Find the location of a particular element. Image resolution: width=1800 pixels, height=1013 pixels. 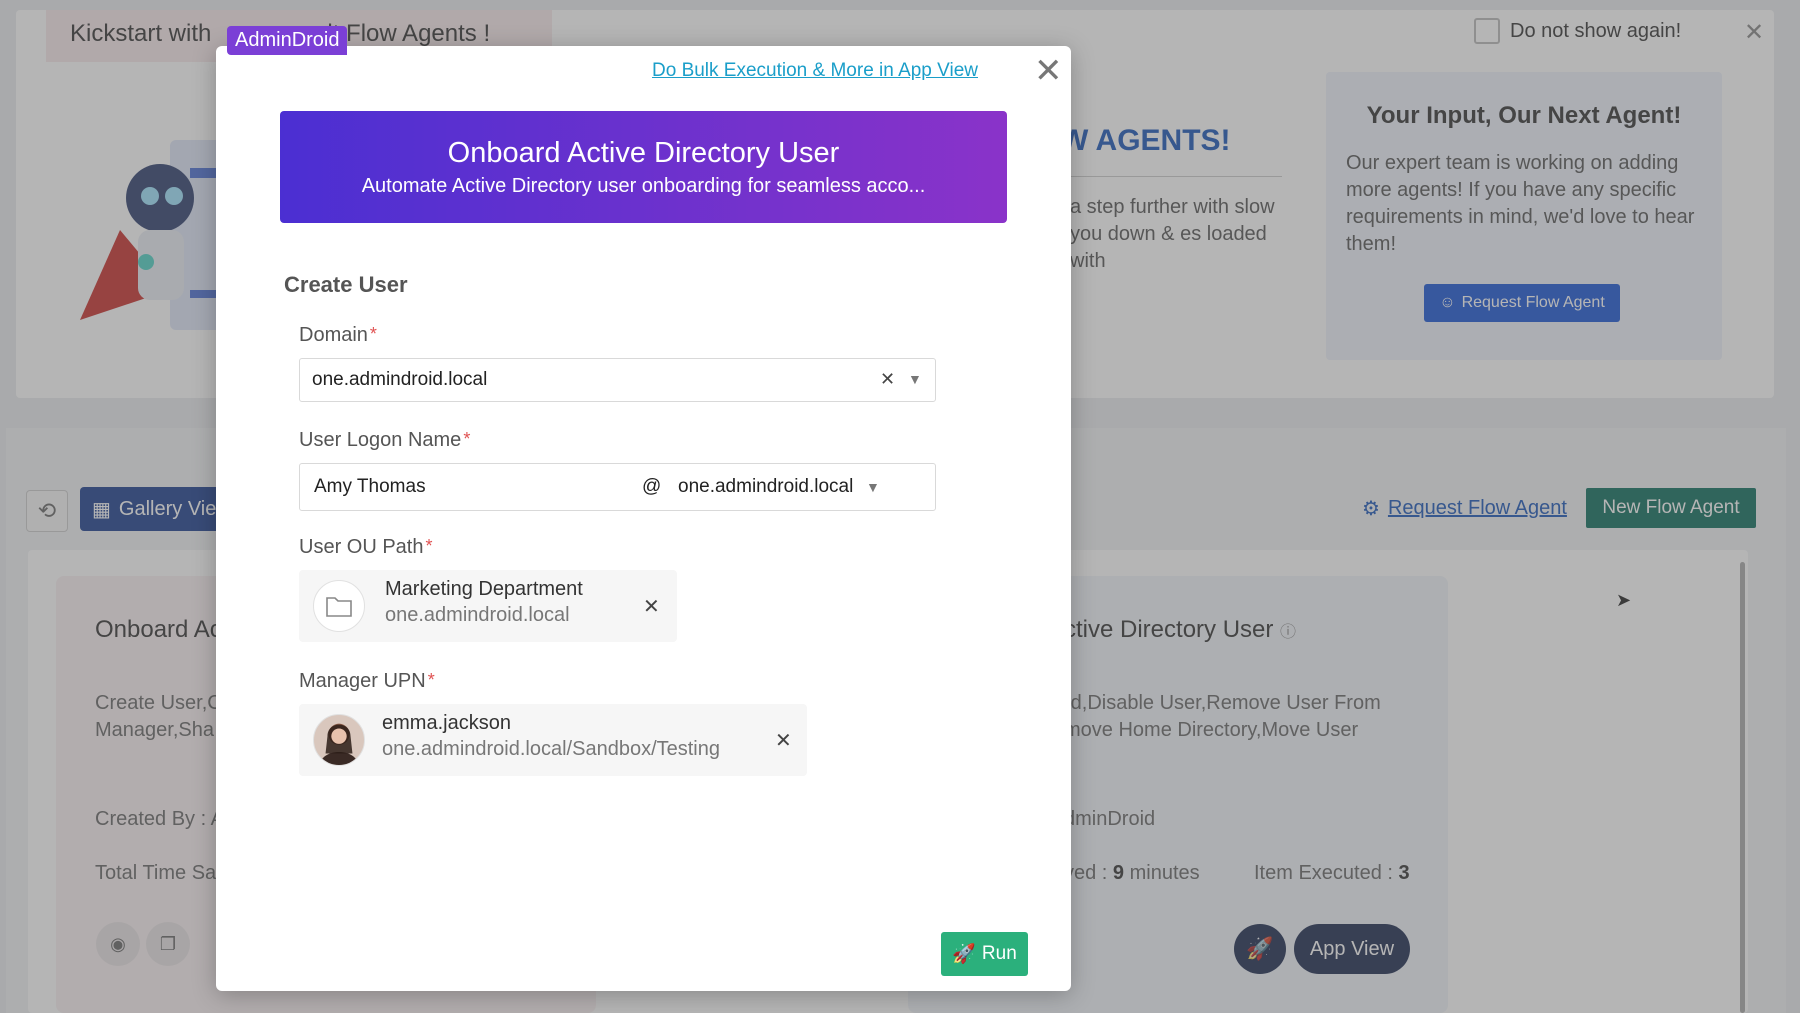

logon-domain-select: one.admindroid.local is located at coordinates (765, 487).